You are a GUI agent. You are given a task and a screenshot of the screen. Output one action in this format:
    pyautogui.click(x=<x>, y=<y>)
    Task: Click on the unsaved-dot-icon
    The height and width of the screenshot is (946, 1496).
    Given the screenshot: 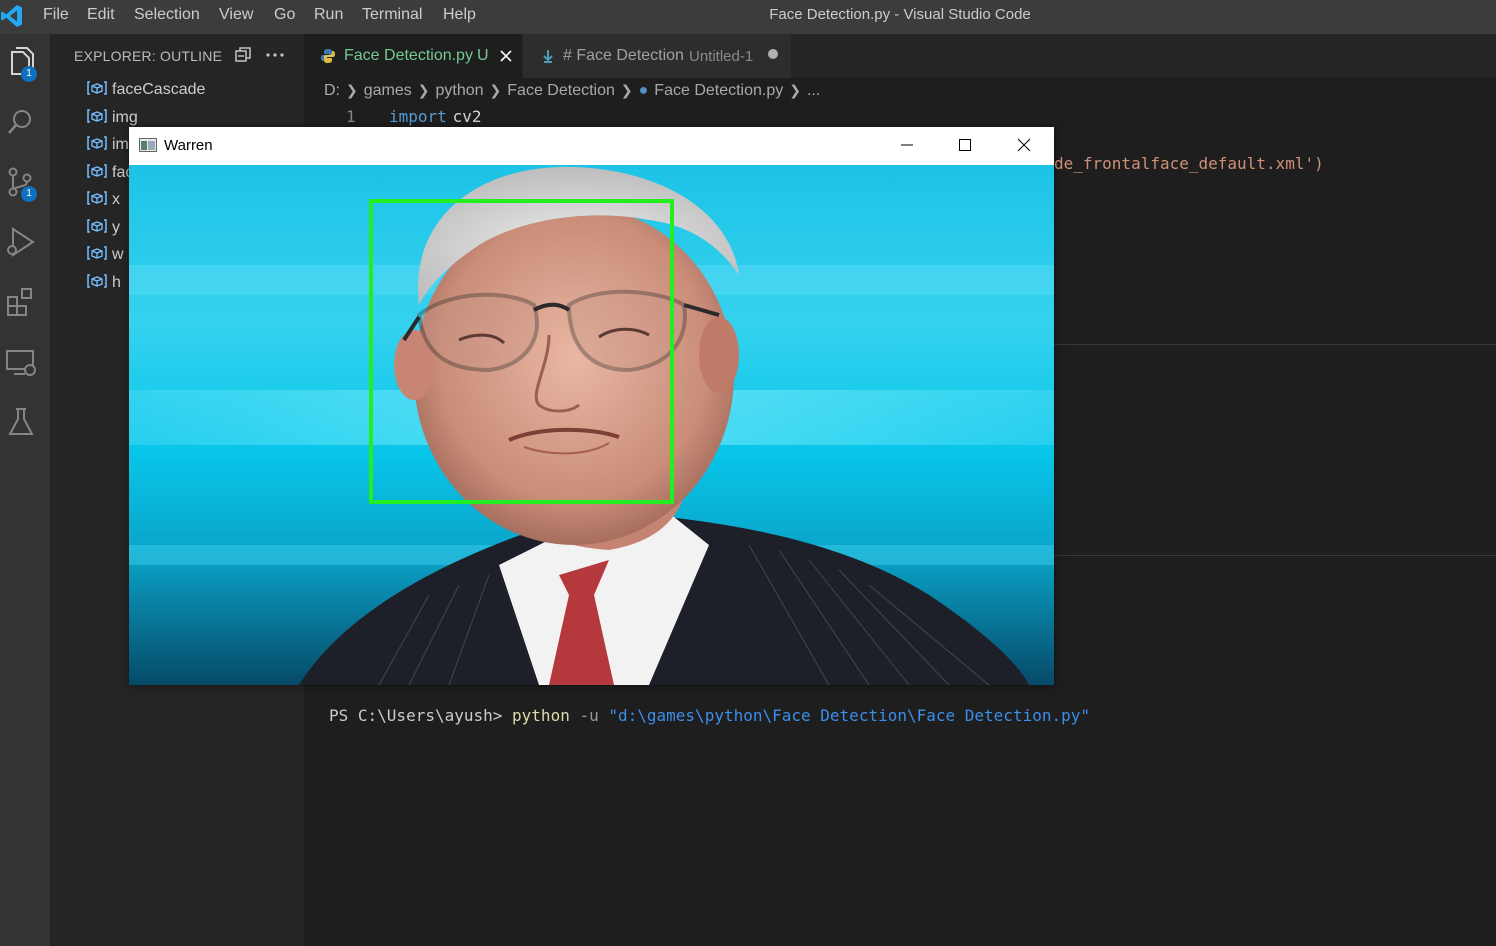 What is the action you would take?
    pyautogui.click(x=773, y=54)
    